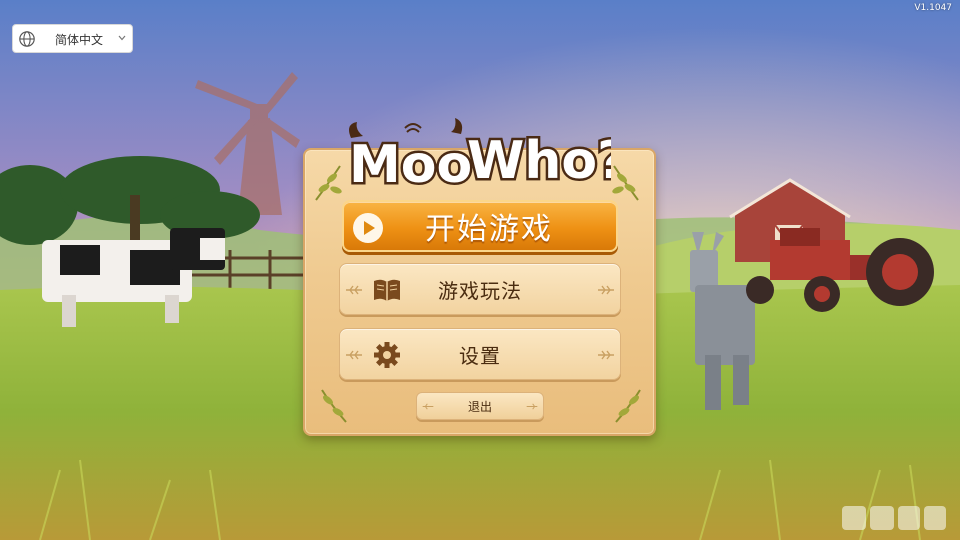 The image size is (960, 540). I want to click on start-game-button: 开始游戏, so click(480, 226).